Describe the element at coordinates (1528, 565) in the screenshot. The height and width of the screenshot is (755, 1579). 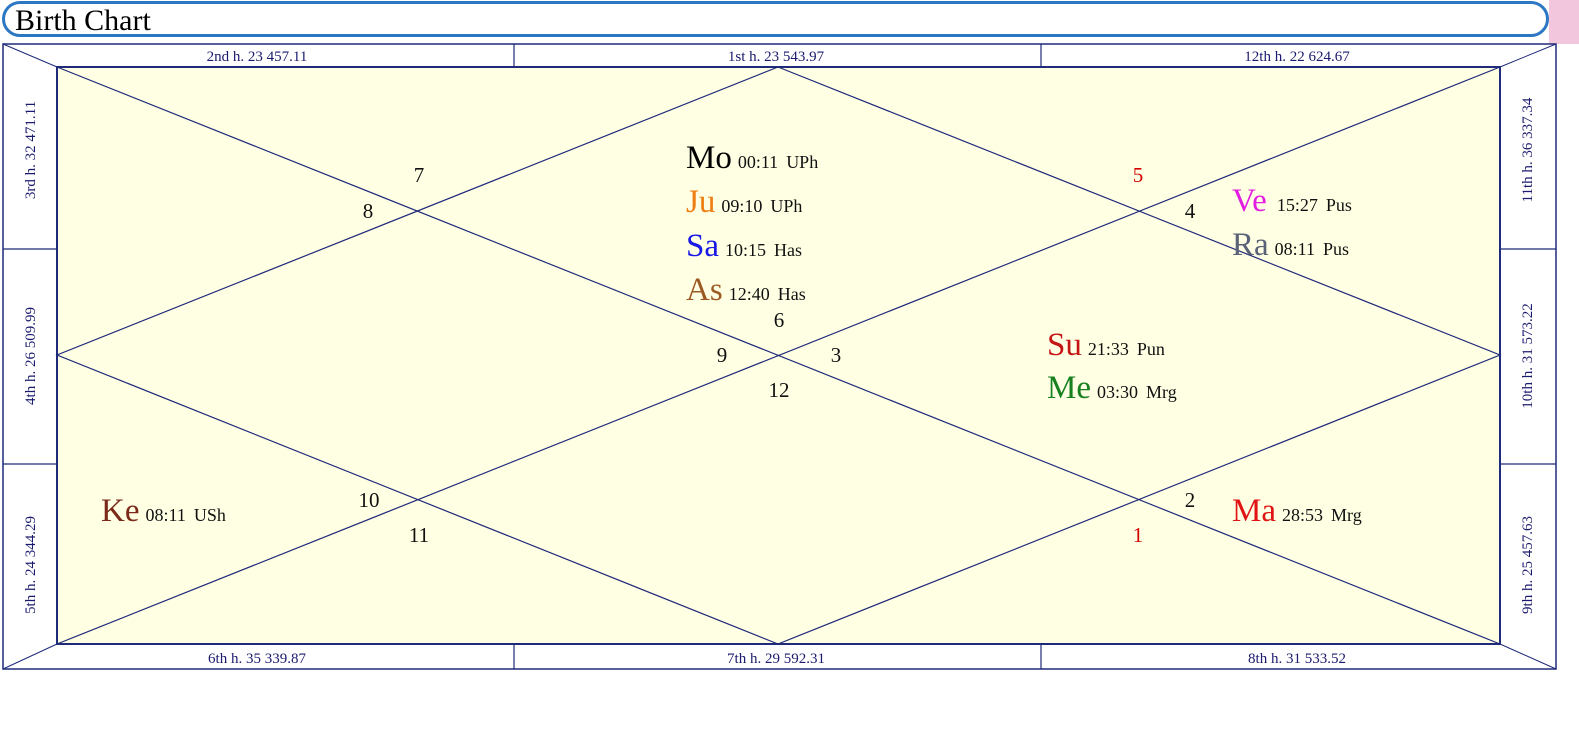
I see `edge-label-right-3: 9th h. 25 457.63` at that location.